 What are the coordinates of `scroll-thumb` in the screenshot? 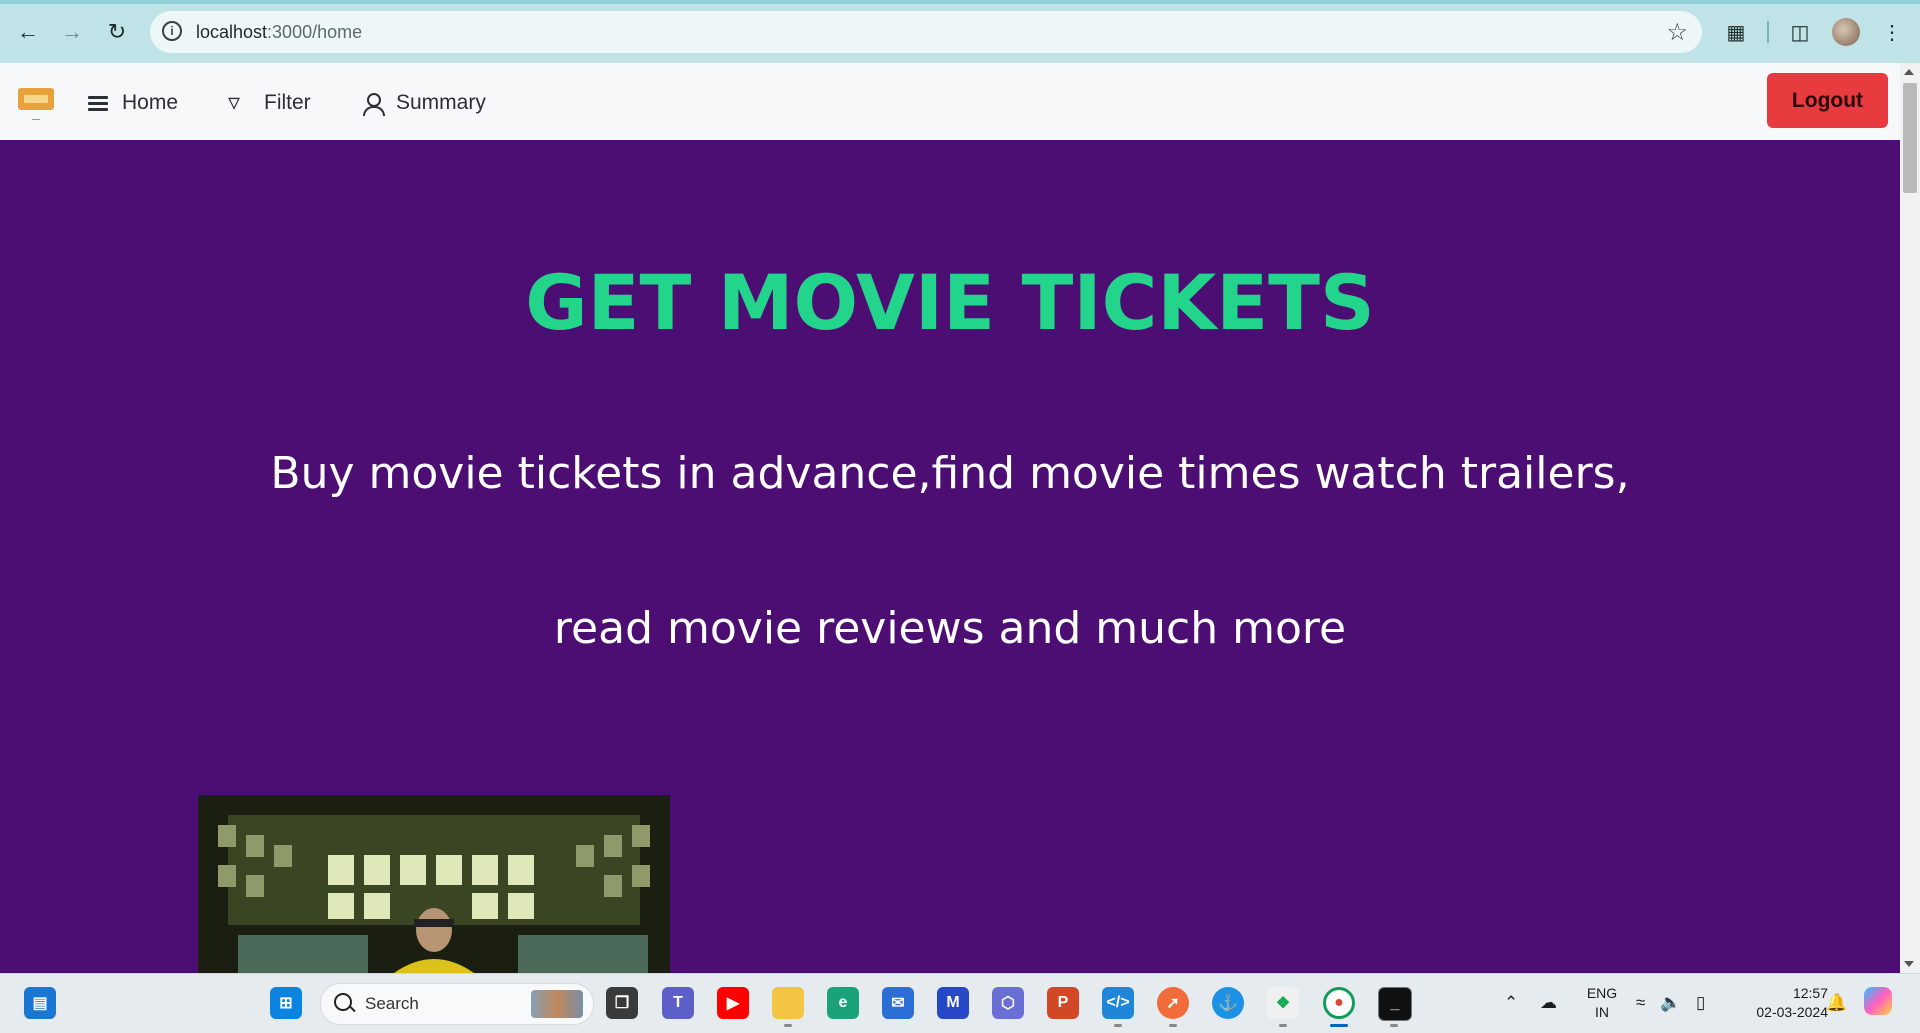 It's located at (1910, 138).